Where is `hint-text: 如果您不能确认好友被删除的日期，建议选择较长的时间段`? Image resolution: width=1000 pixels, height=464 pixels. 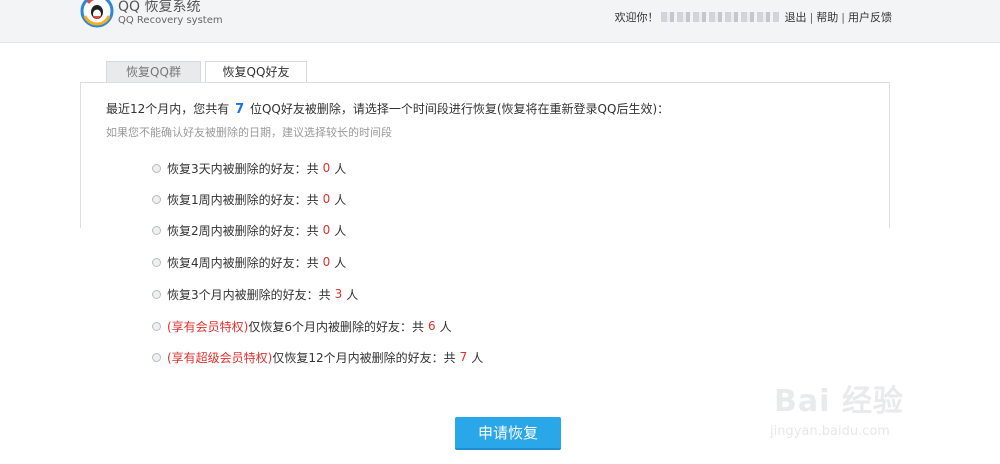 hint-text: 如果您不能确认好友被删除的日期，建议选择较长的时间段 is located at coordinates (249, 132).